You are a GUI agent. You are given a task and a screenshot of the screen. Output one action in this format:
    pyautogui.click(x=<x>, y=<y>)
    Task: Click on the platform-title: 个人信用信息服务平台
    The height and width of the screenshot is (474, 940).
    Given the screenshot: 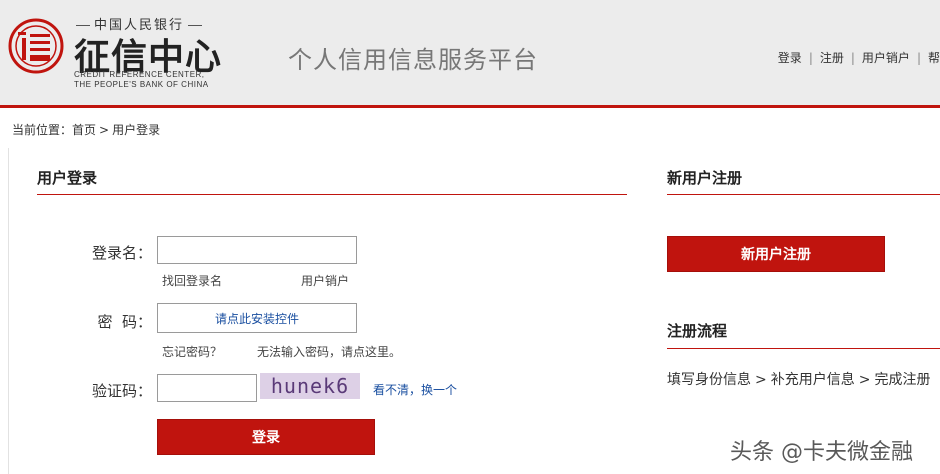 What is the action you would take?
    pyautogui.click(x=413, y=60)
    